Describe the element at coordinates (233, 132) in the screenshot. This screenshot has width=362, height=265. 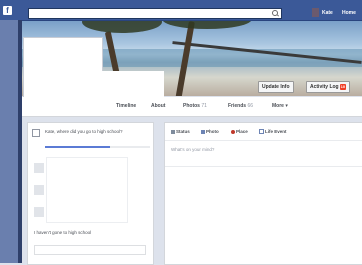
I see `place-pin-icon` at that location.